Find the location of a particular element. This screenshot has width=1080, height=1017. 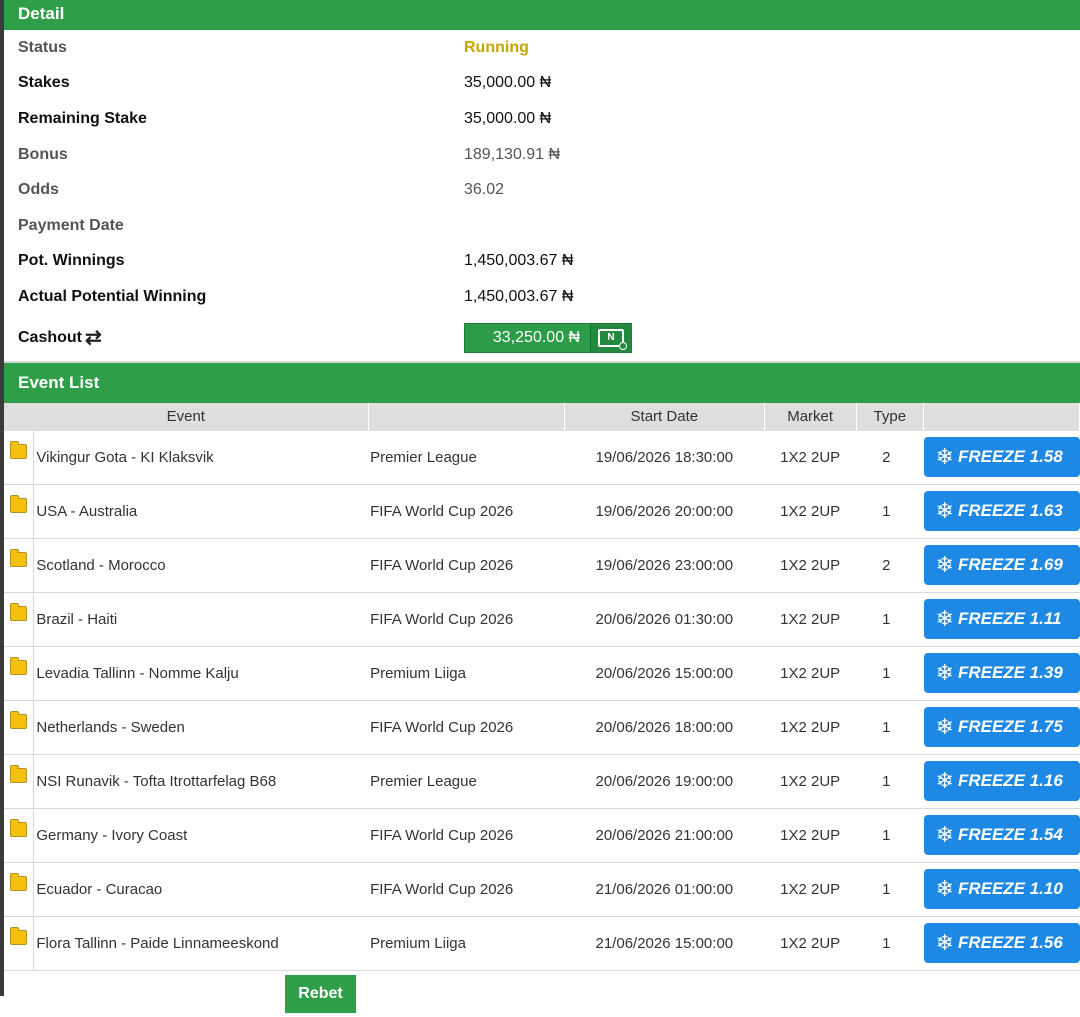

freeze-button: ❄ FREEZE 1.10 is located at coordinates (1001, 889).